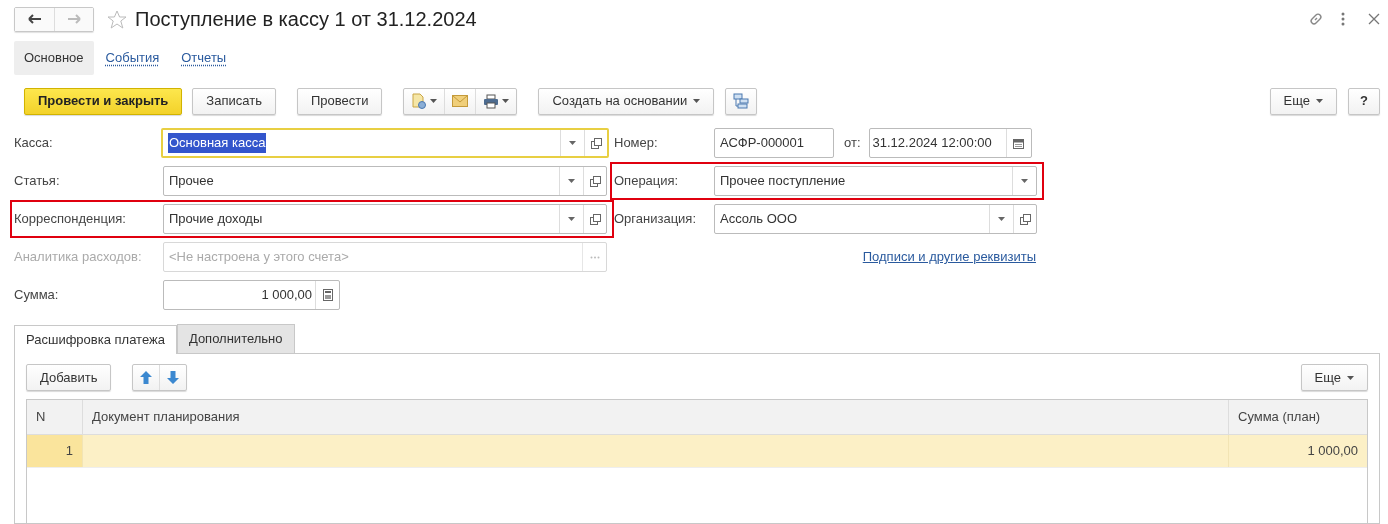 Image resolution: width=1388 pixels, height=524 pixels. I want to click on amount-cell-text: 1 000,00, so click(1332, 451).